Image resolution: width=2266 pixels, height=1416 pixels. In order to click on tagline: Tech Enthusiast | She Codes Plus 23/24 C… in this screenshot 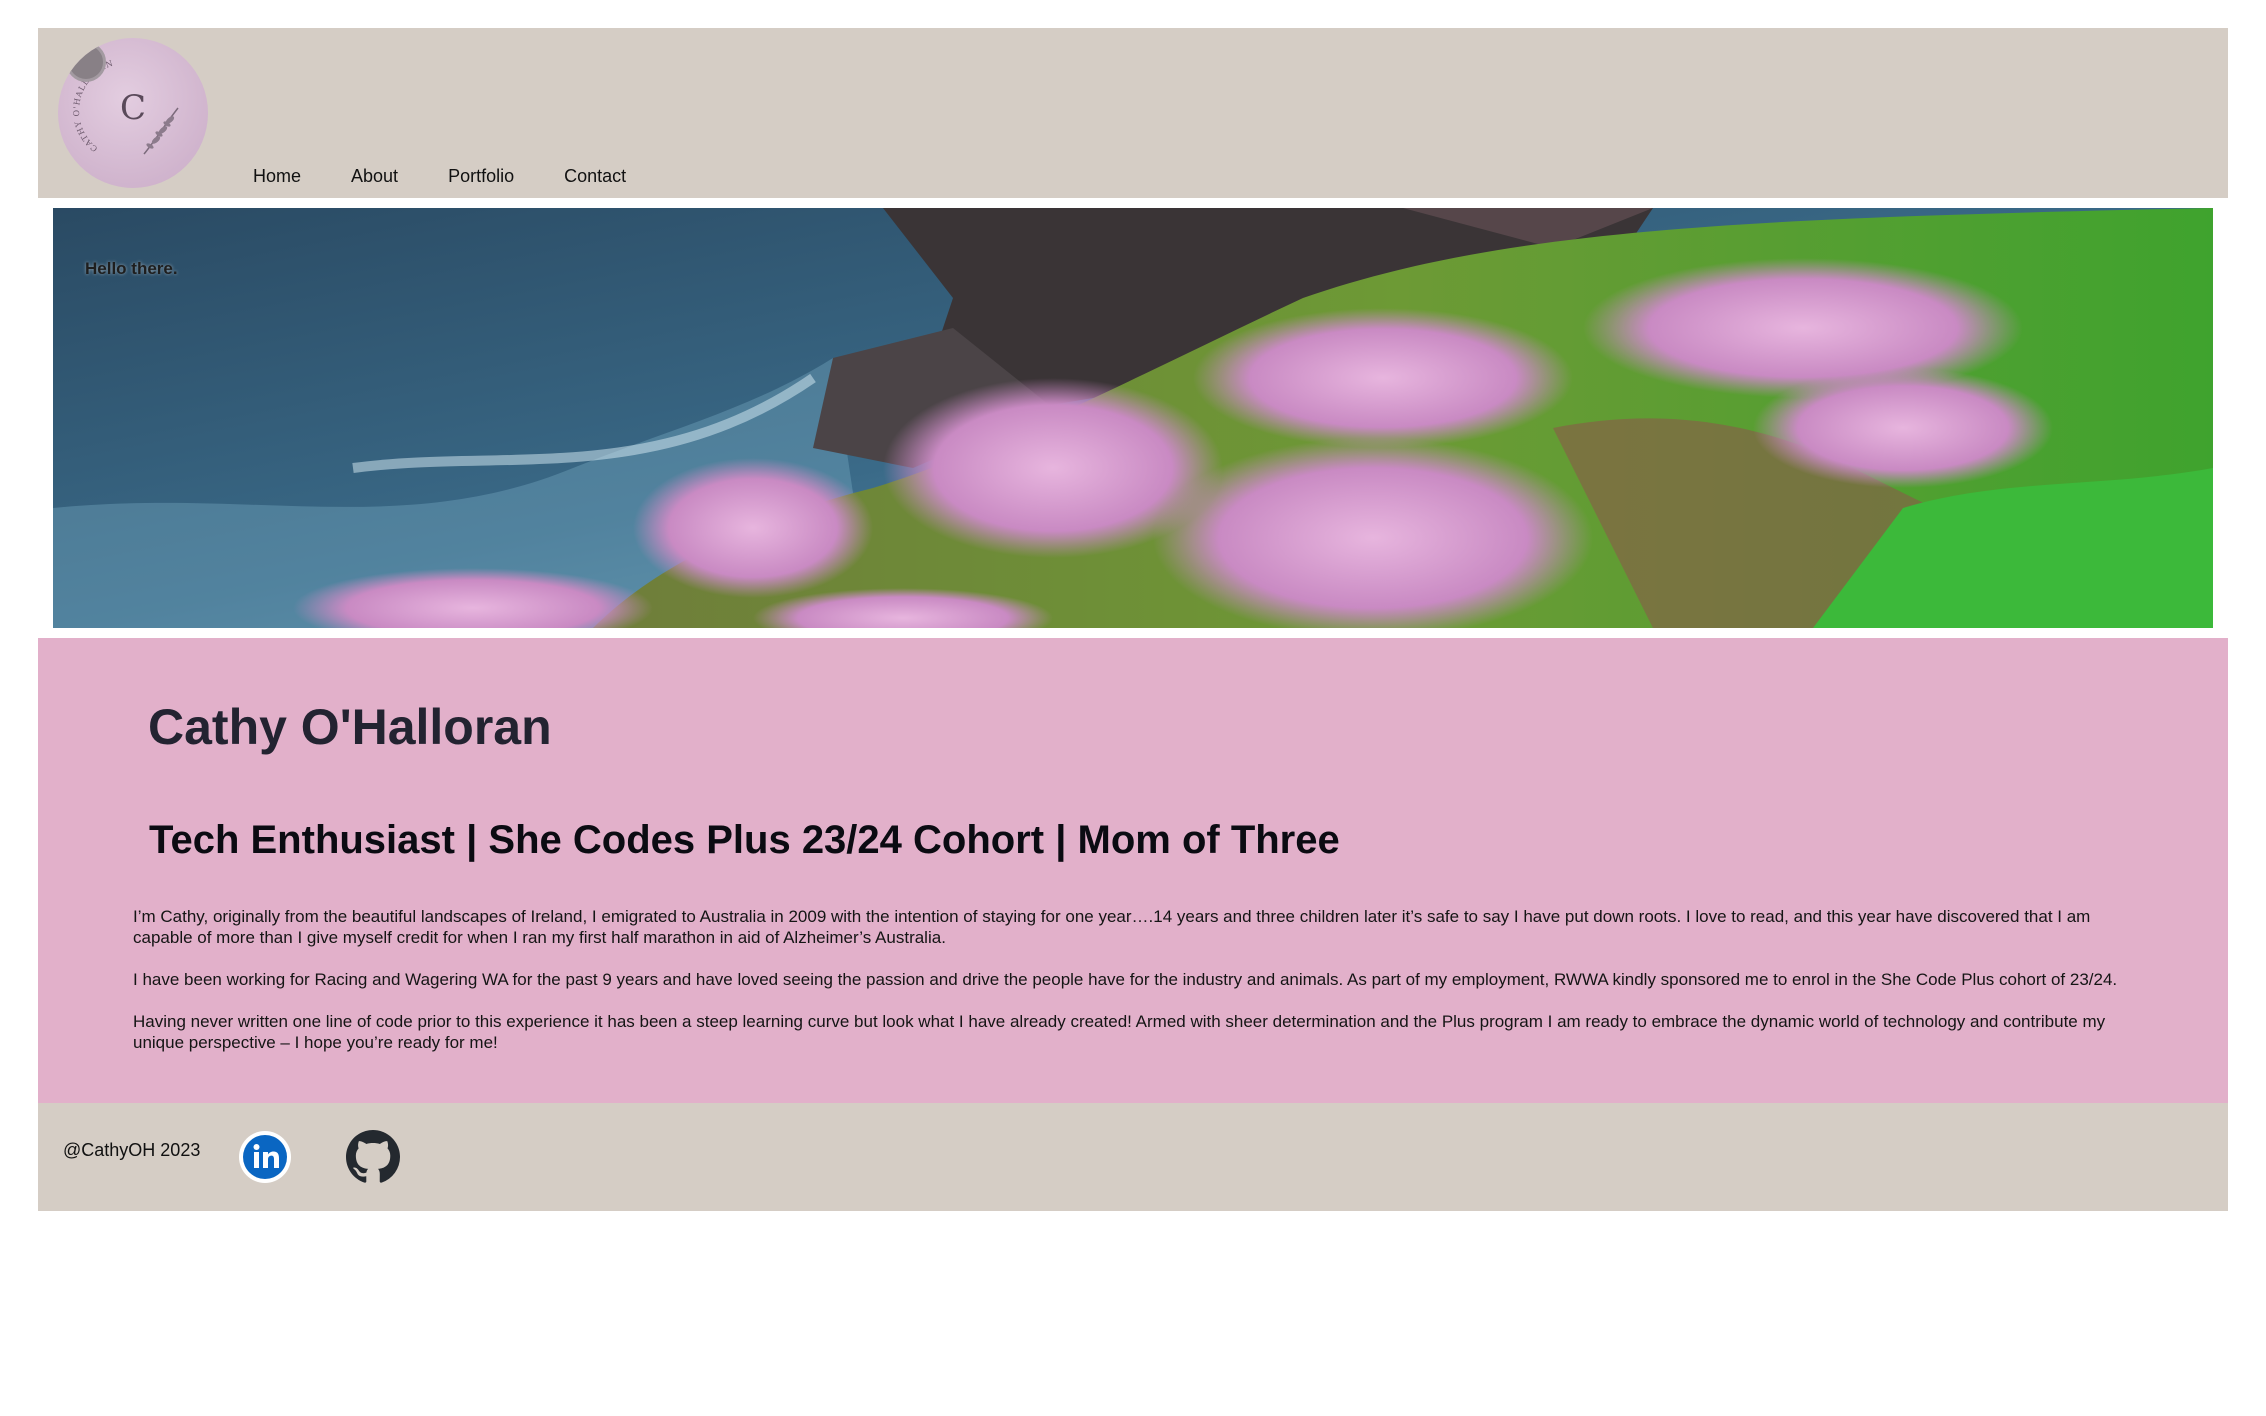, I will do `click(744, 840)`.